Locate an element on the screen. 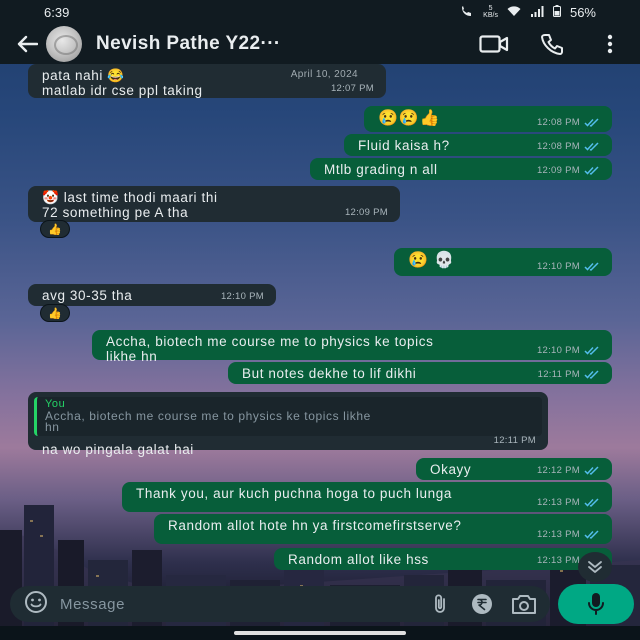  outgoing-message: 😢😢👍 12:08 PM is located at coordinates (488, 119).